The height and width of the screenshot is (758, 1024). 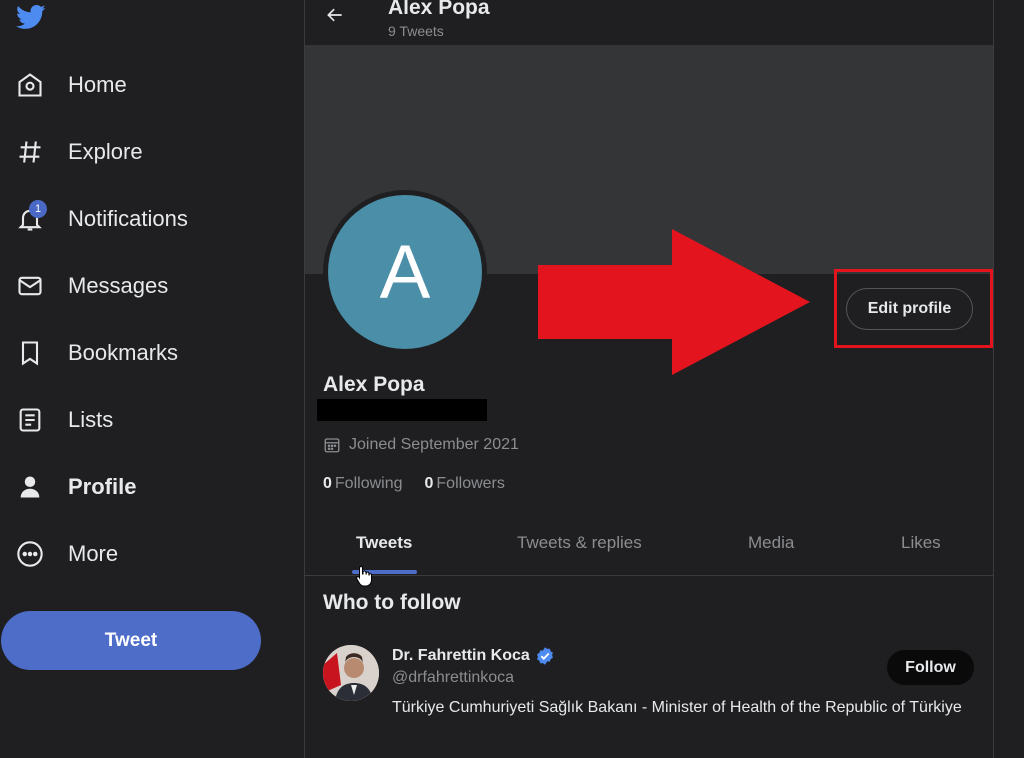 I want to click on header-name: Alex Popa, so click(x=439, y=9).